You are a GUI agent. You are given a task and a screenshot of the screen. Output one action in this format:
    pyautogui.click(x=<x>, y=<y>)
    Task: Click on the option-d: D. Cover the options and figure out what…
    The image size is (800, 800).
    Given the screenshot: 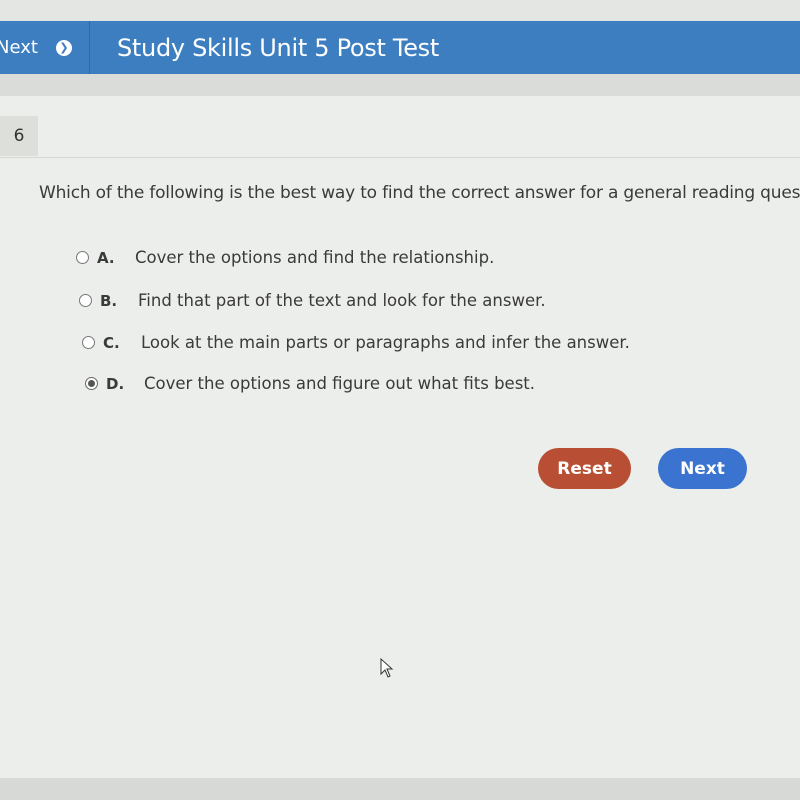 What is the action you would take?
    pyautogui.click(x=310, y=383)
    